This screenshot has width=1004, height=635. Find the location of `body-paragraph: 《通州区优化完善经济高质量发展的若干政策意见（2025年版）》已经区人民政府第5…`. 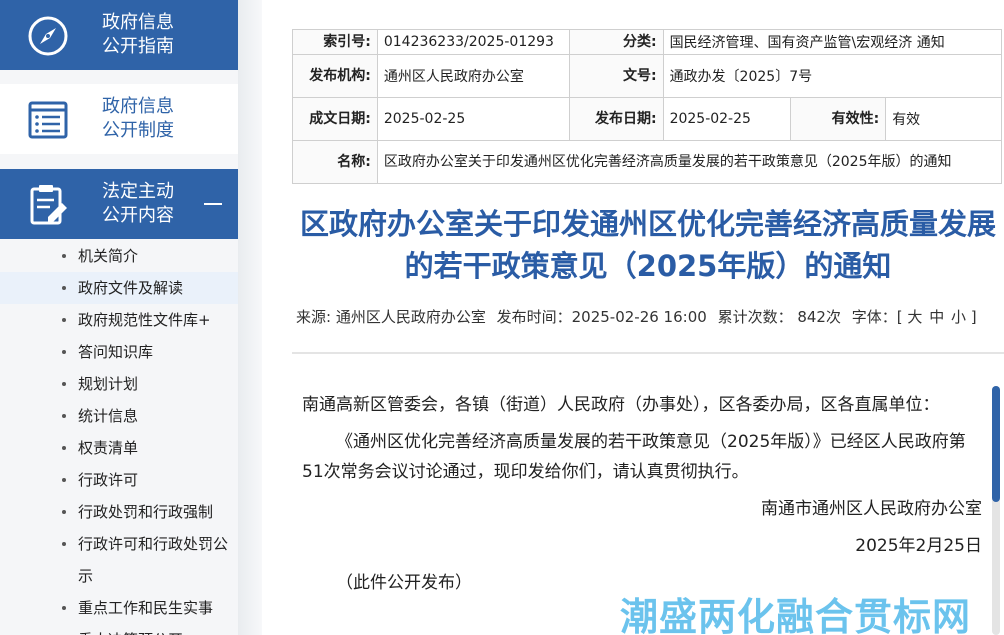

body-paragraph: 《通州区优化完善经济高质量发展的若干政策意见（2025年版）》已经区人民政府第5… is located at coordinates (634, 457).